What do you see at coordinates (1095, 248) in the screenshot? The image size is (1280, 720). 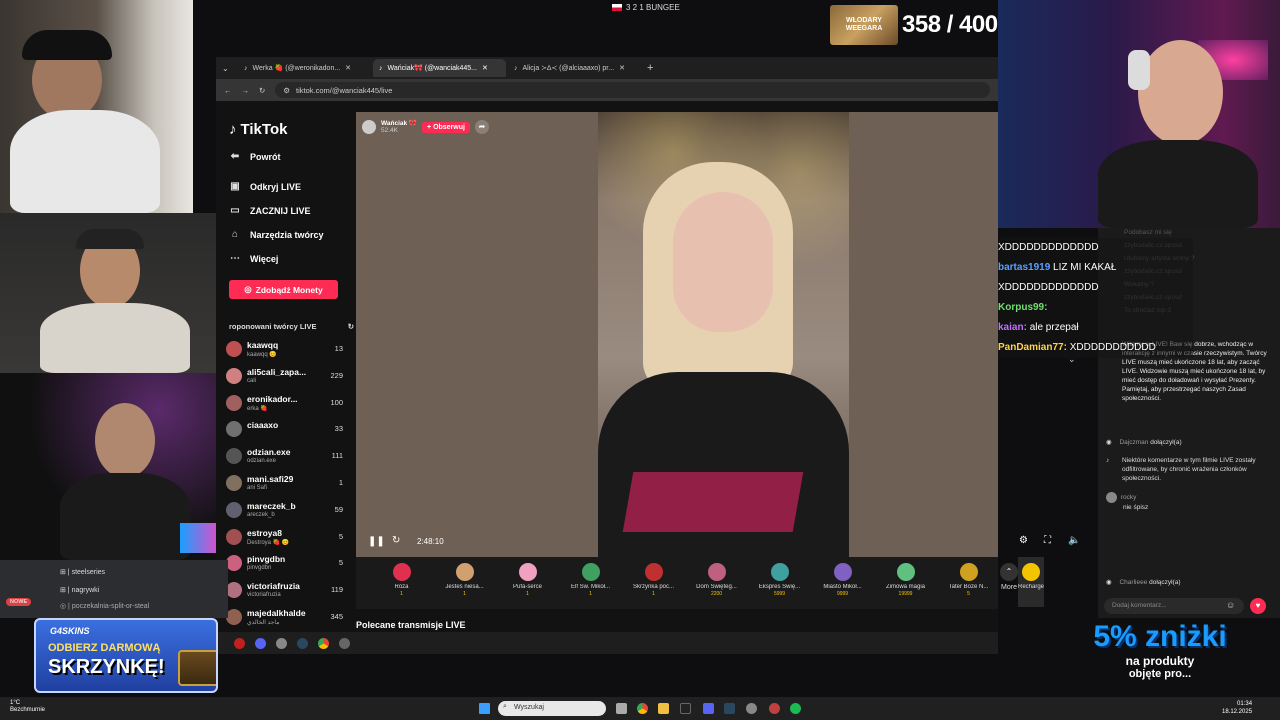 I see `overlay-chat-message: XDDDDDDDDDDDDD` at bounding box center [1095, 248].